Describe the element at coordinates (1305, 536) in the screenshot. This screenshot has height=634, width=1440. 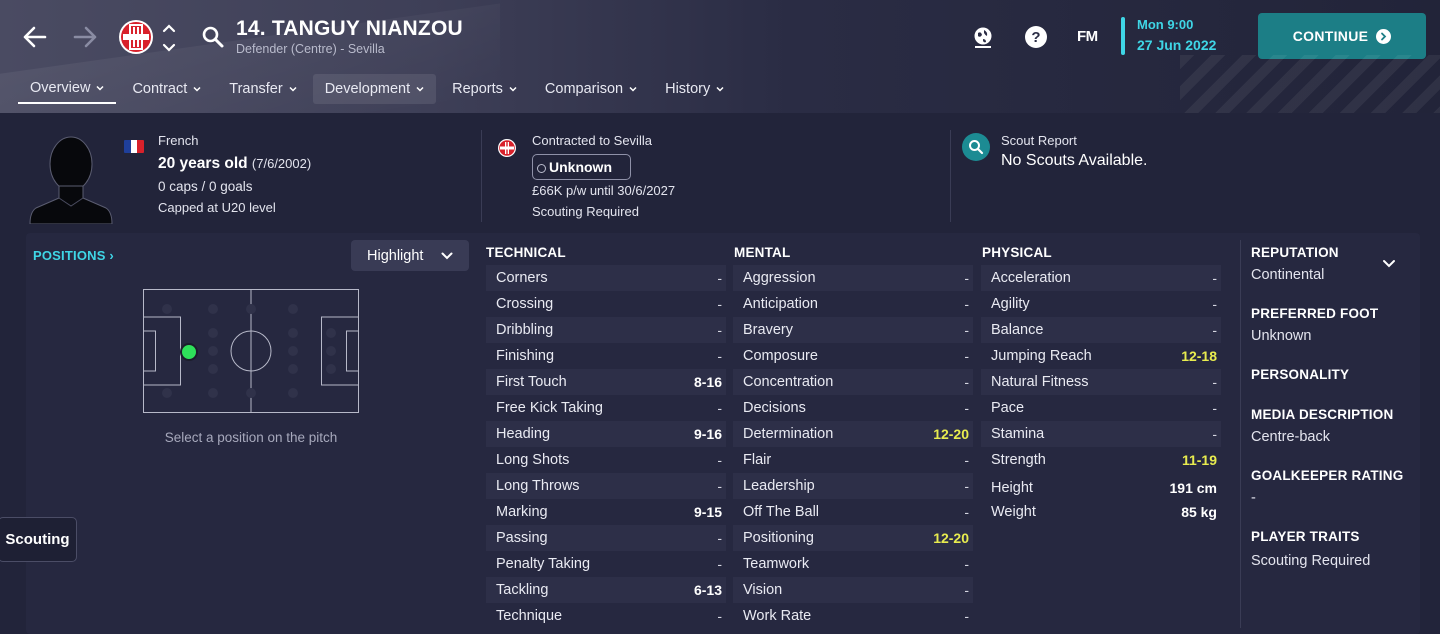
I see `player-traits-title: PLAYER TRAITS` at that location.